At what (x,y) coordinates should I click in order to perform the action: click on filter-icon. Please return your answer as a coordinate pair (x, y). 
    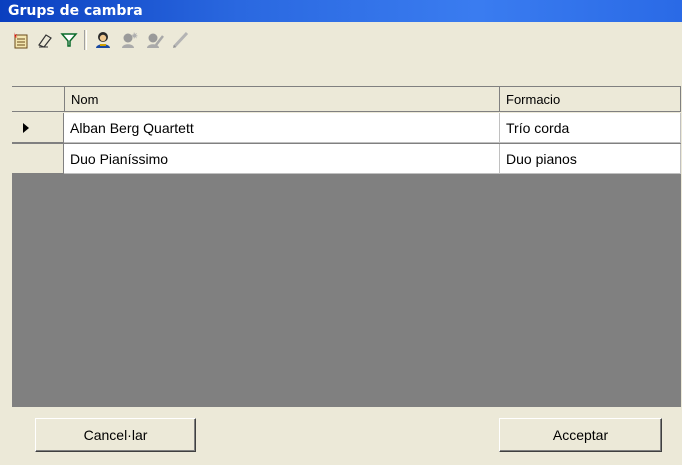
    Looking at the image, I should click on (69, 40).